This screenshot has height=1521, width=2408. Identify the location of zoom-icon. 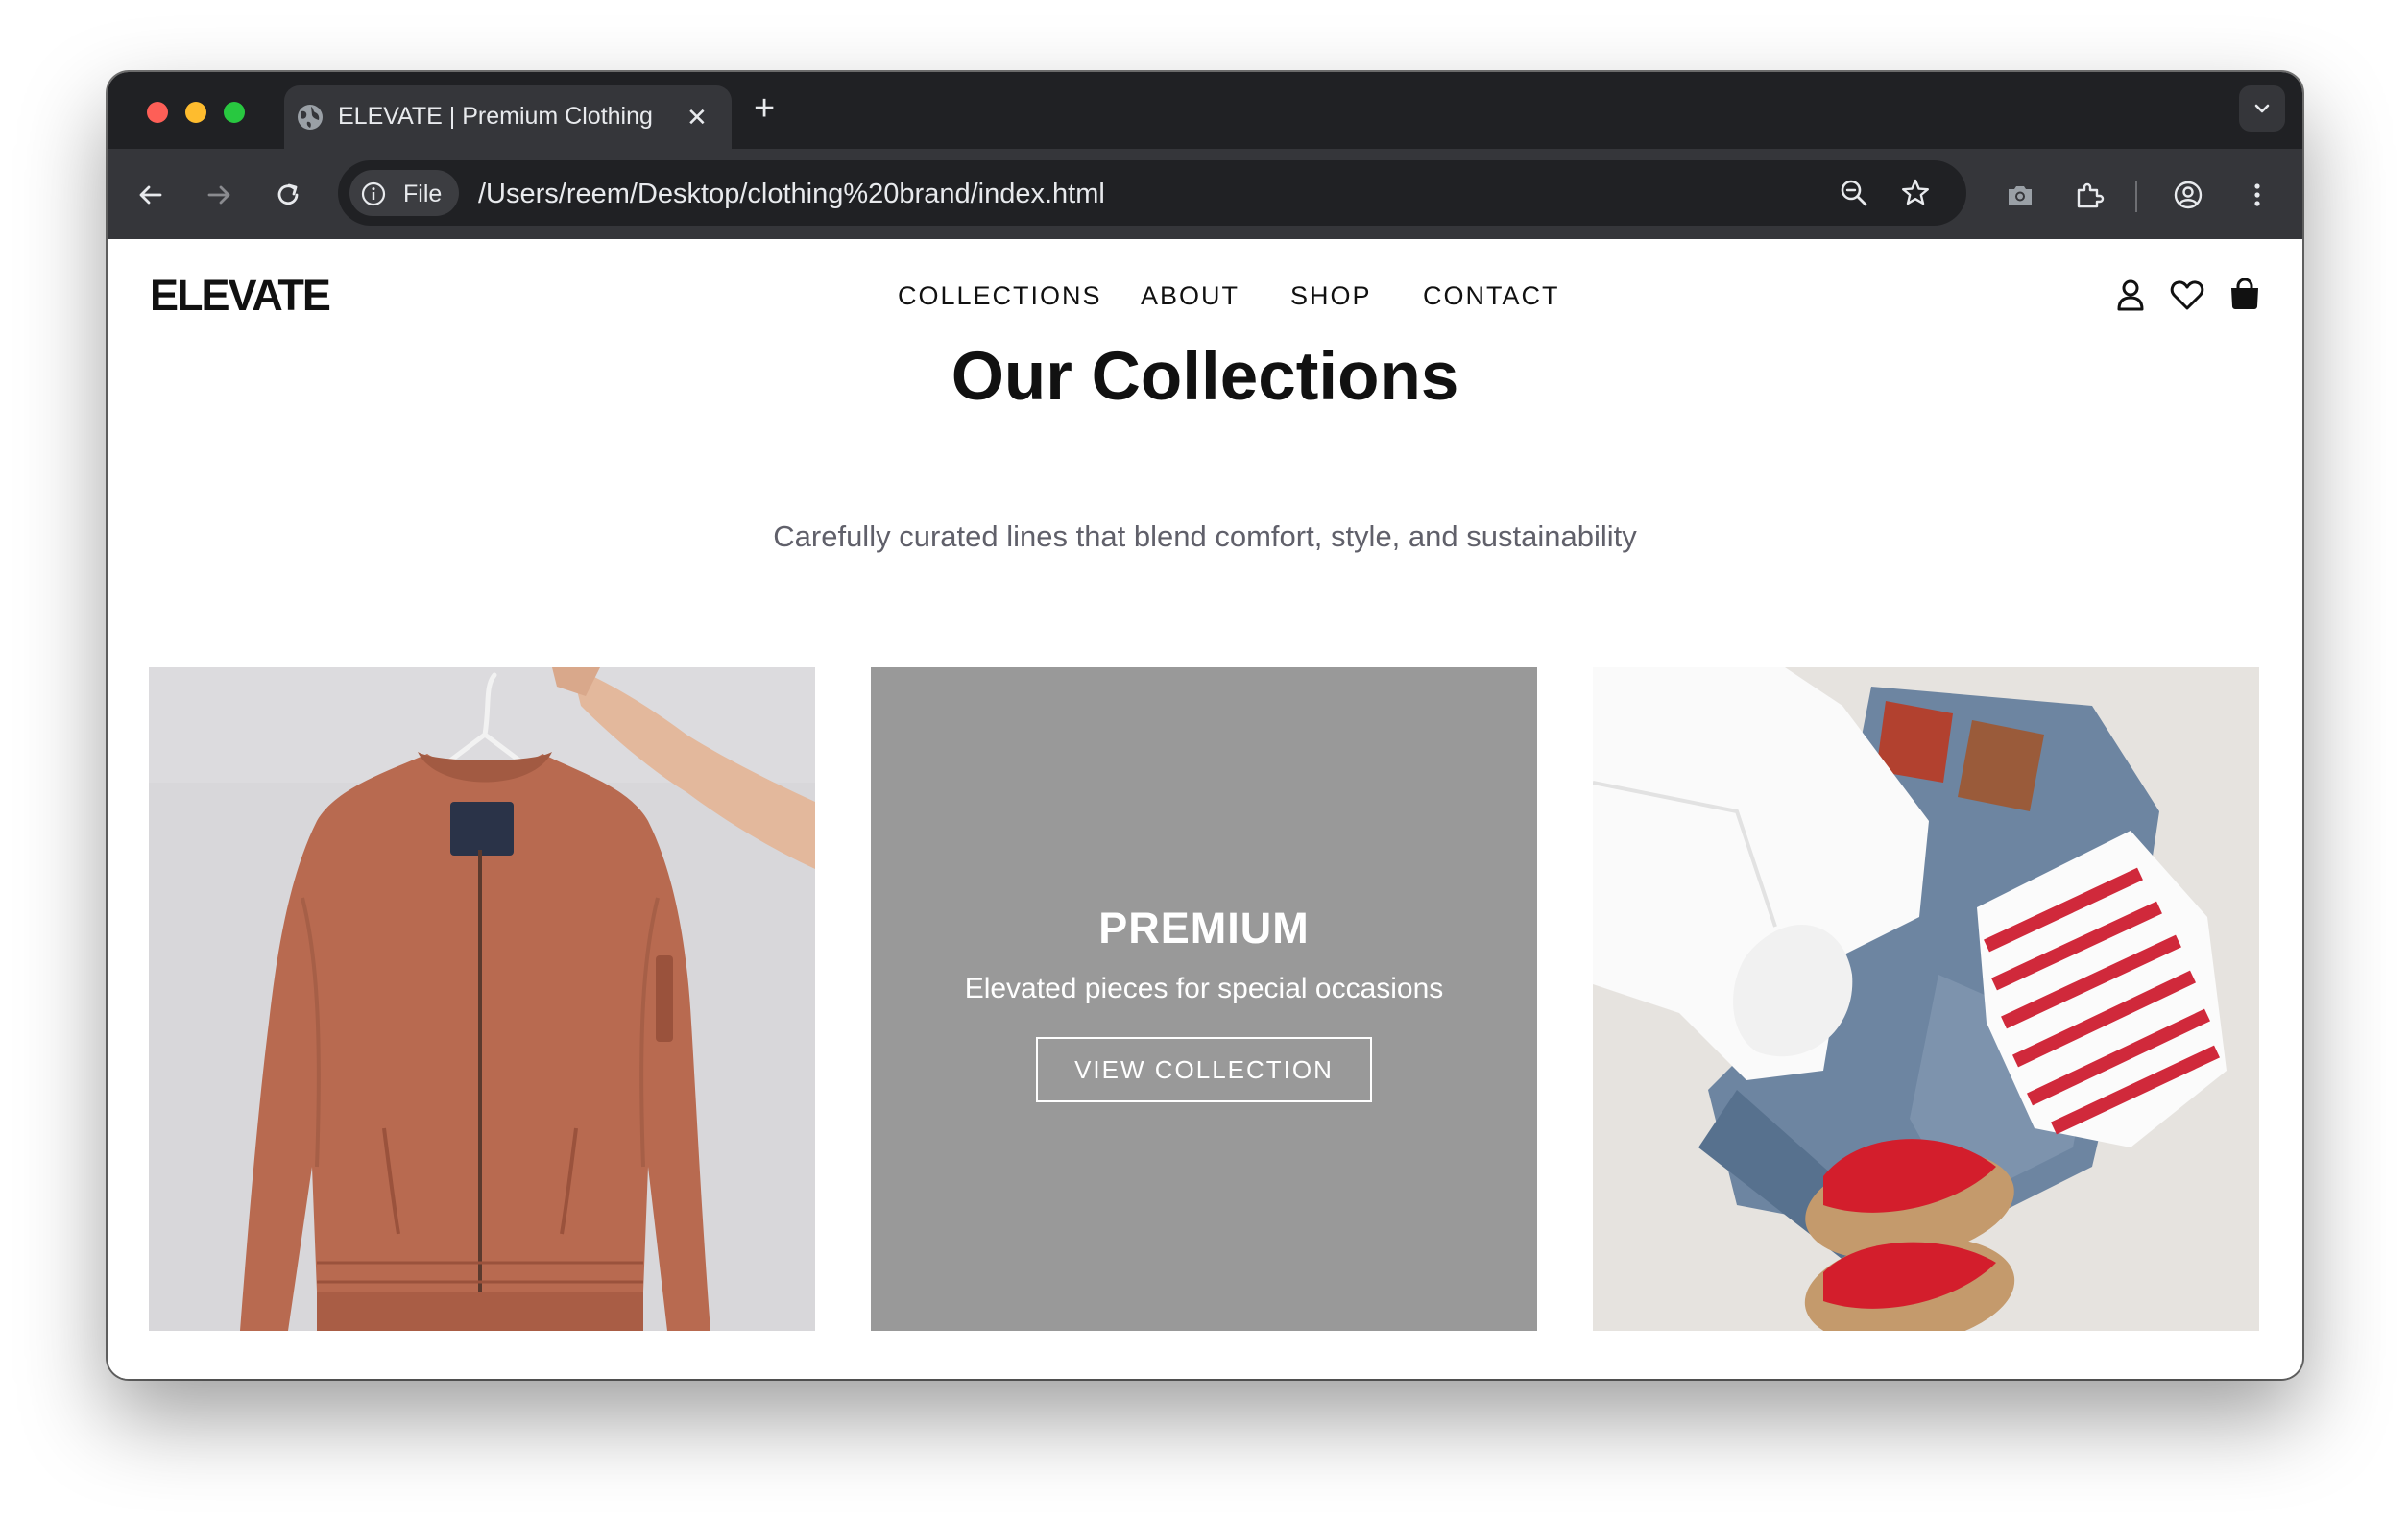
(1854, 193).